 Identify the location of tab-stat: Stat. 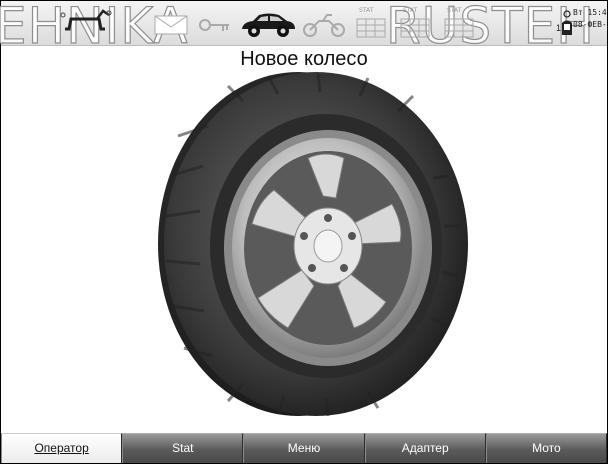
(183, 448).